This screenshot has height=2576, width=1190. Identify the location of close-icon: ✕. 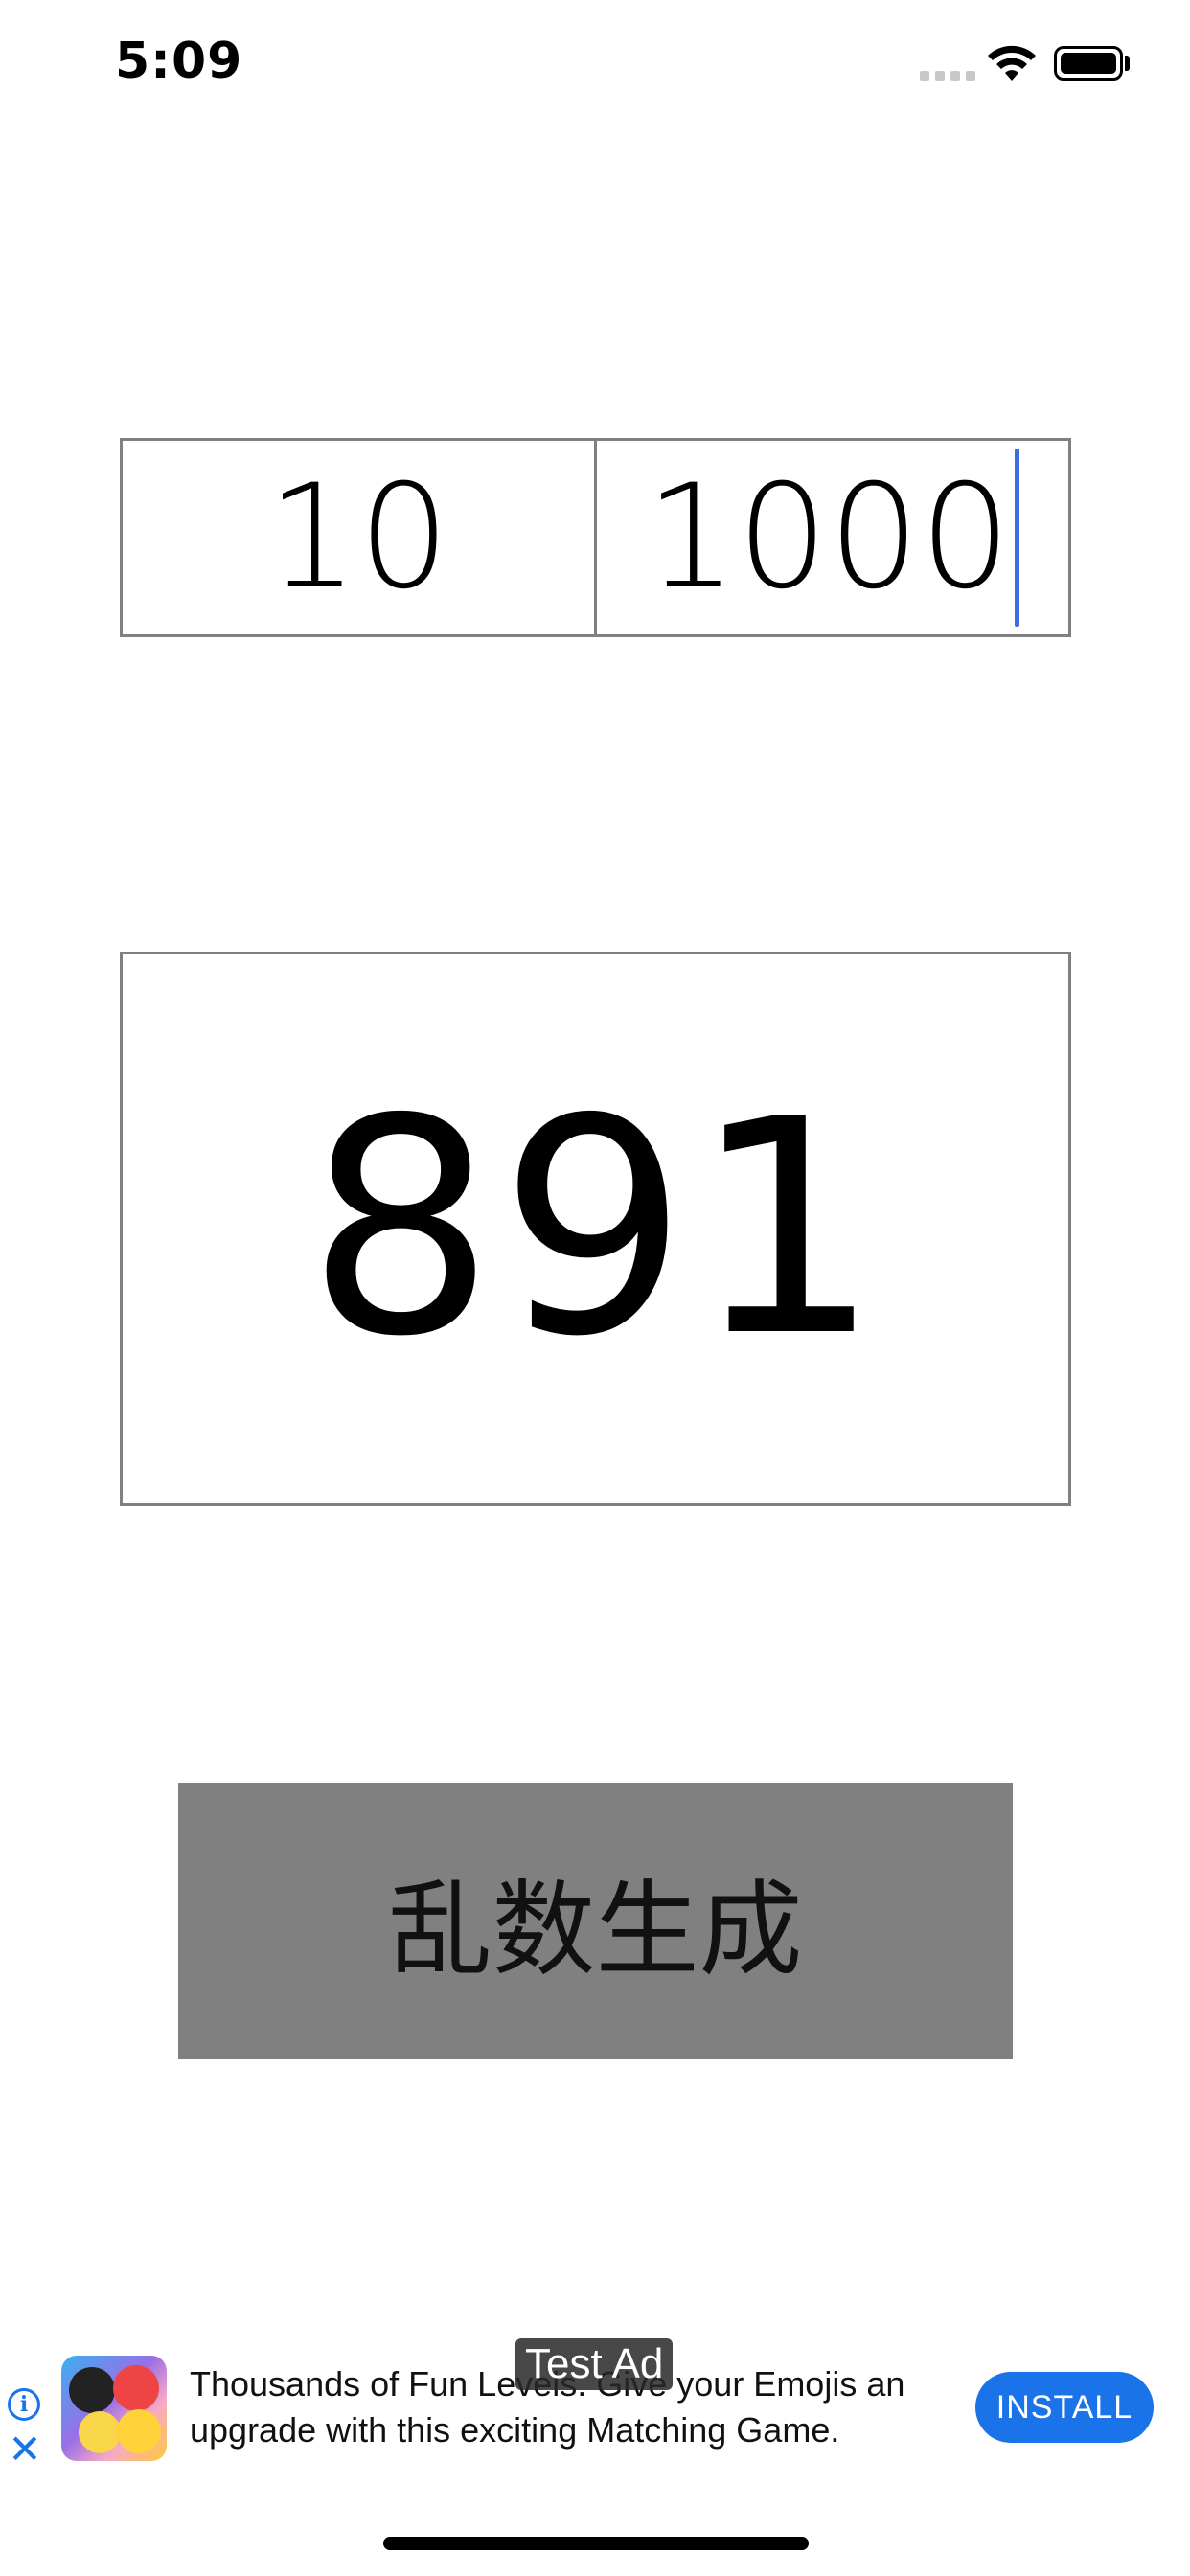
(25, 2449).